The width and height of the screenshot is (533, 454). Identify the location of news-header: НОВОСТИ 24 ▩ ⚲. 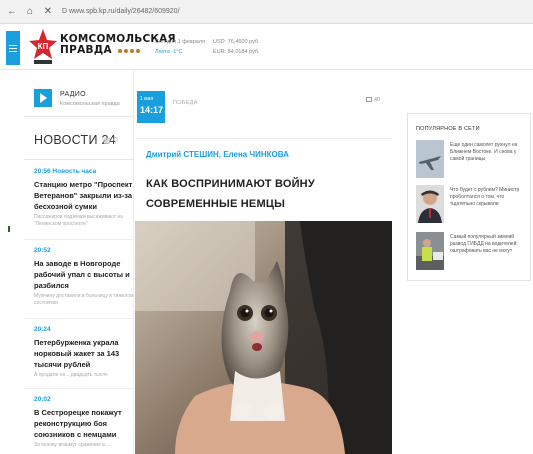
(79, 138).